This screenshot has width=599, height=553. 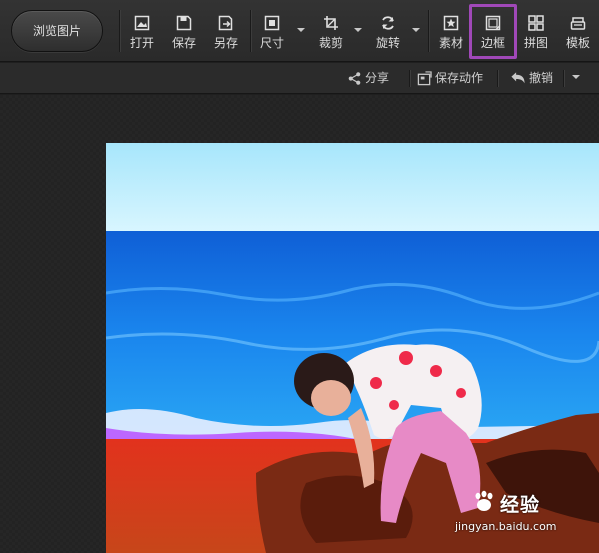 I want to click on watermark-url: jingyan.baidu.com, so click(x=506, y=526).